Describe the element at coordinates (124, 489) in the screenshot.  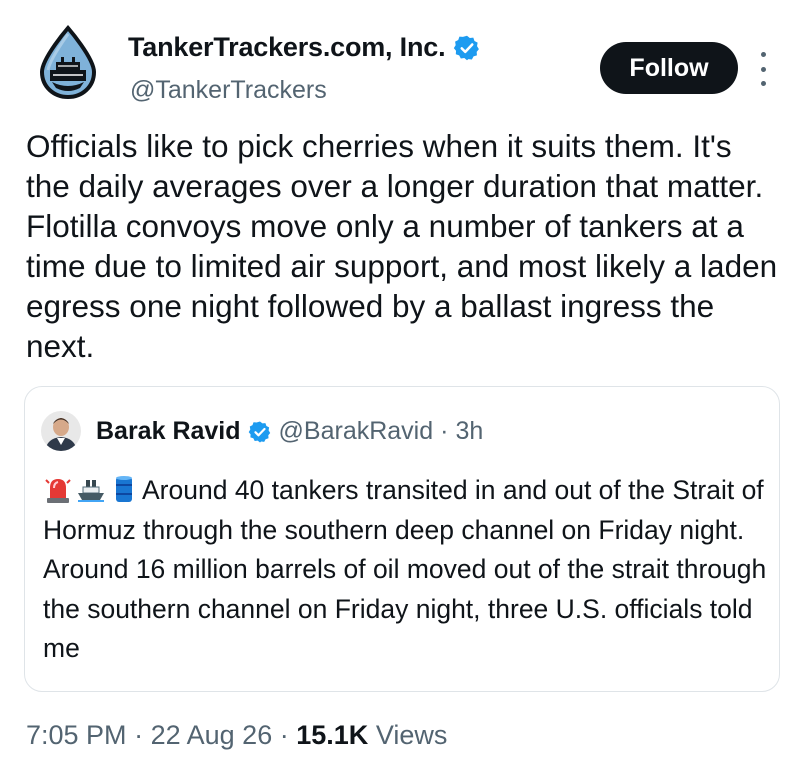
I see `oil-drum-emoji-icon` at that location.